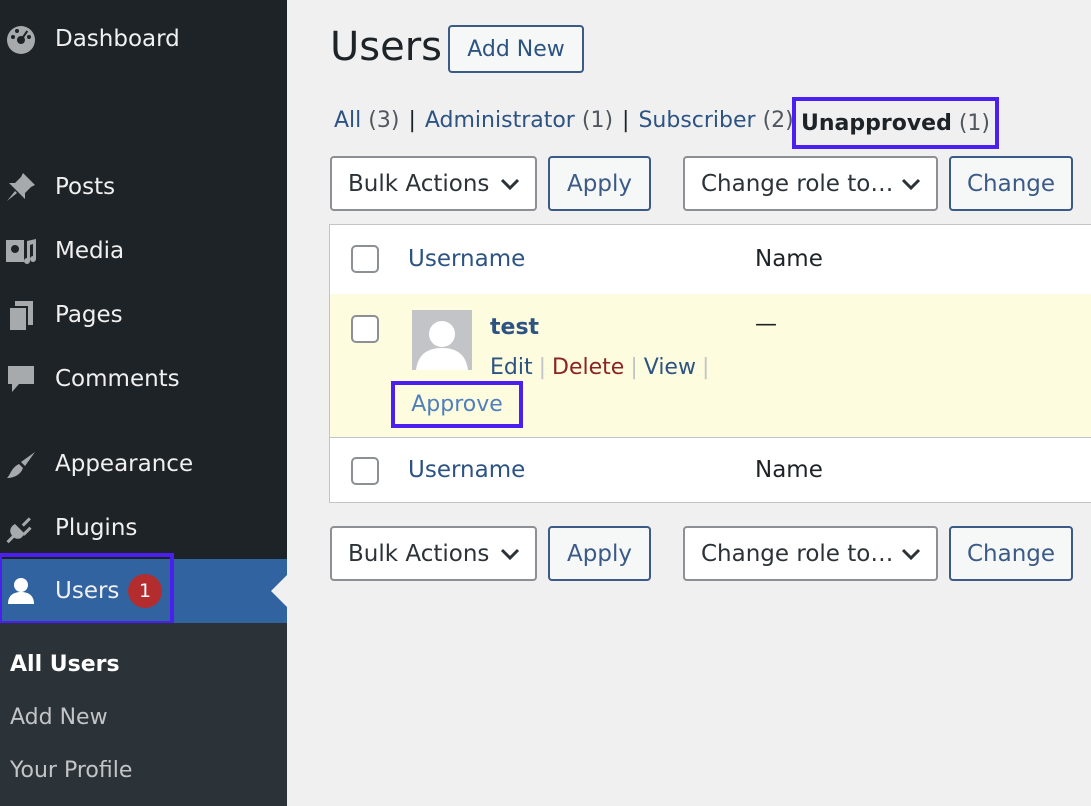  What do you see at coordinates (21, 39) in the screenshot?
I see `dashboard-icon` at bounding box center [21, 39].